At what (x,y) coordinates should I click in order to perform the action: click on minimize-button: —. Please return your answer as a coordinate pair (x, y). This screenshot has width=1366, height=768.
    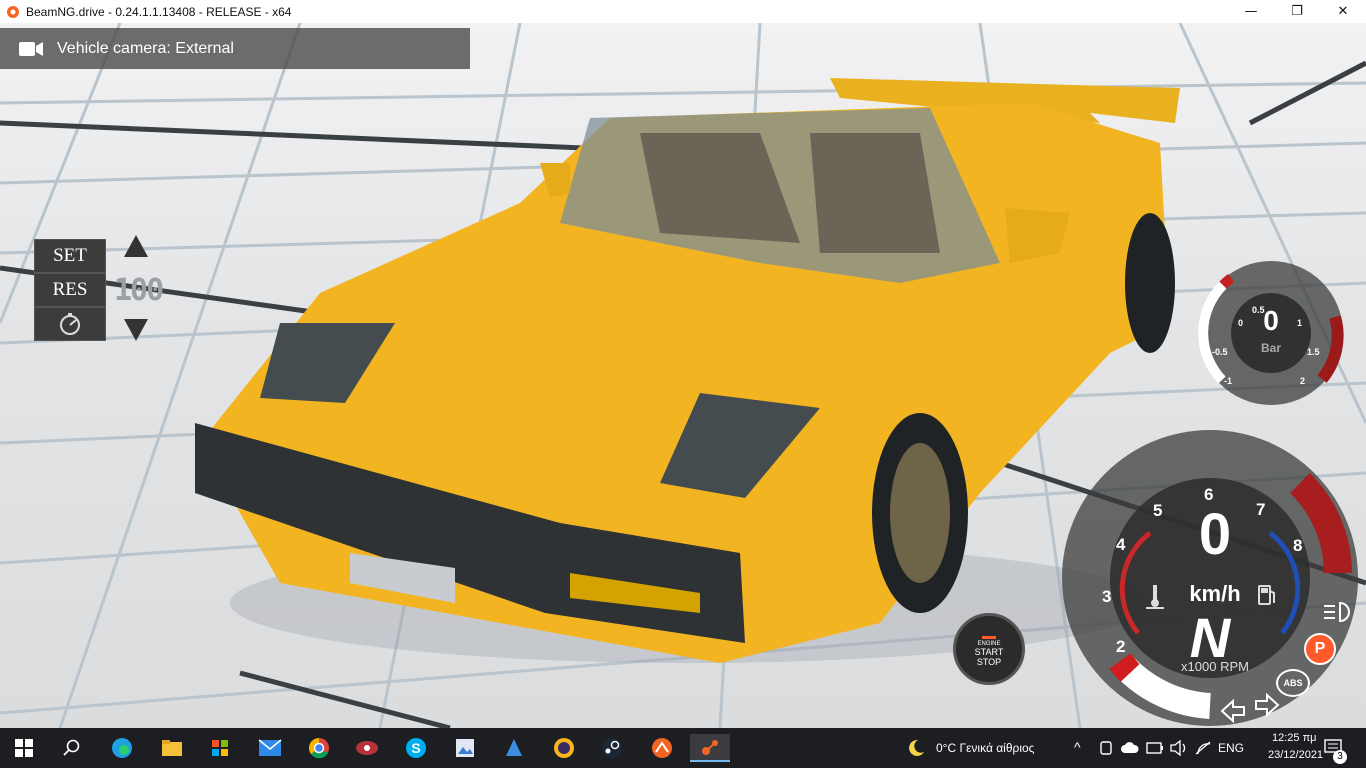
    Looking at the image, I should click on (1251, 11).